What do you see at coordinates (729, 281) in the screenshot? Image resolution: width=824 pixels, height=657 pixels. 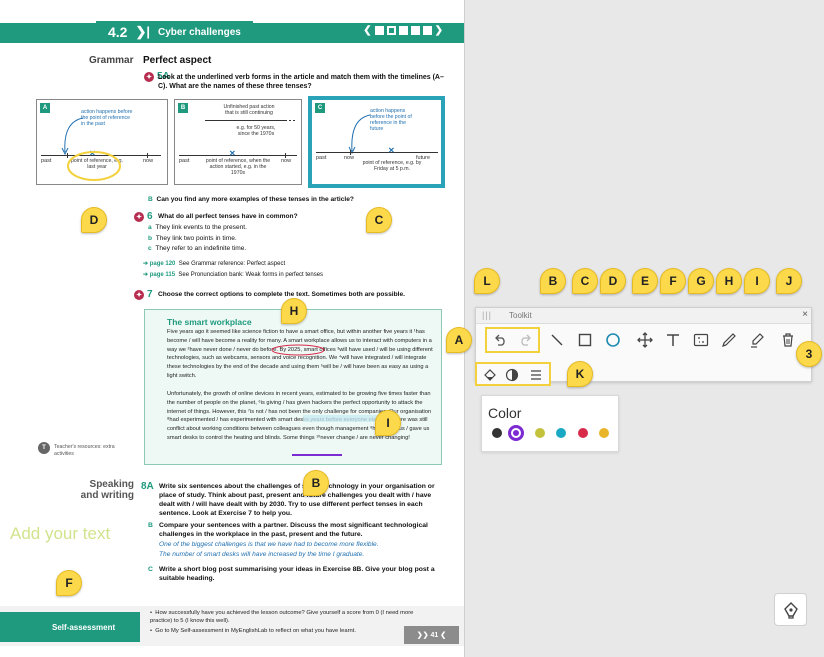 I see `marker-h-tool: H` at bounding box center [729, 281].